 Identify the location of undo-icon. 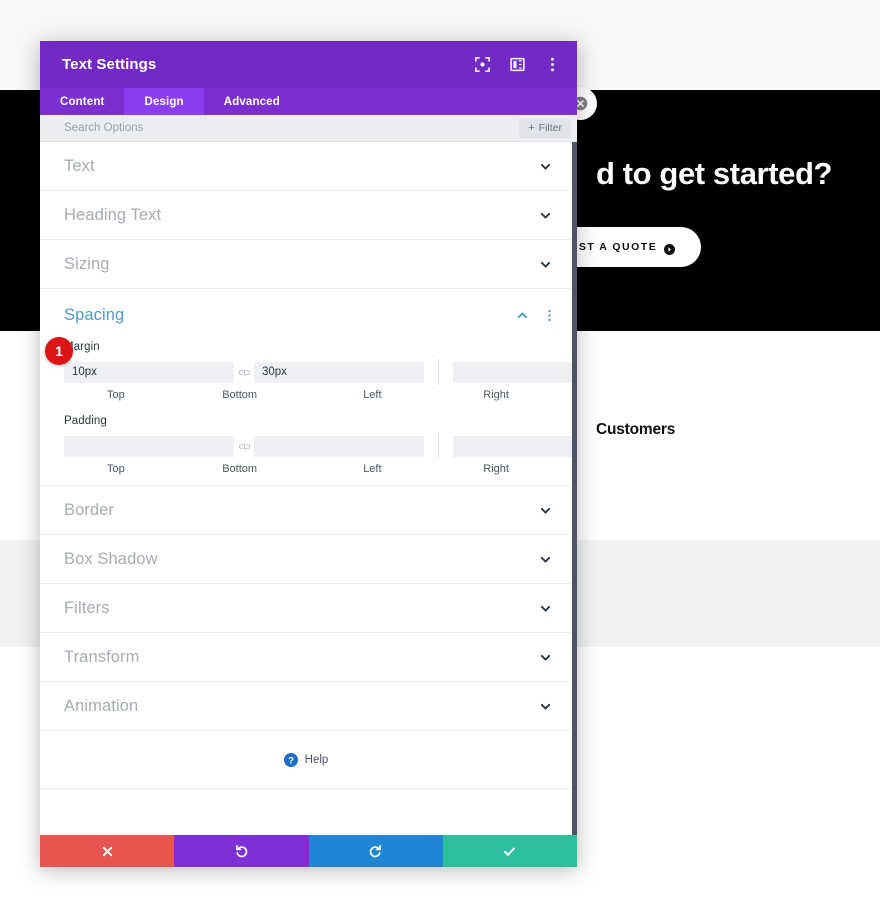
(241, 850).